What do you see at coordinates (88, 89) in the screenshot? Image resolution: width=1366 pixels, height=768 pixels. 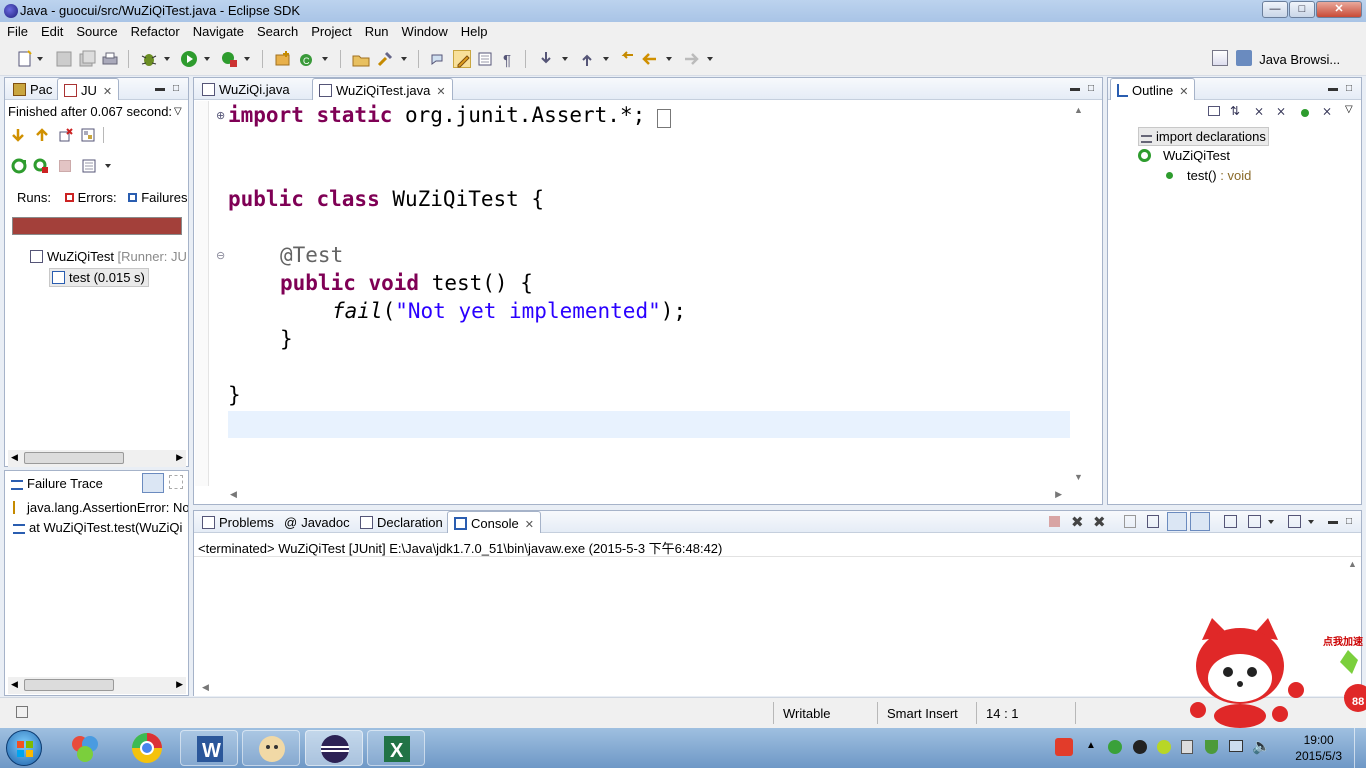 I see `tab-junit: JU ✕` at bounding box center [88, 89].